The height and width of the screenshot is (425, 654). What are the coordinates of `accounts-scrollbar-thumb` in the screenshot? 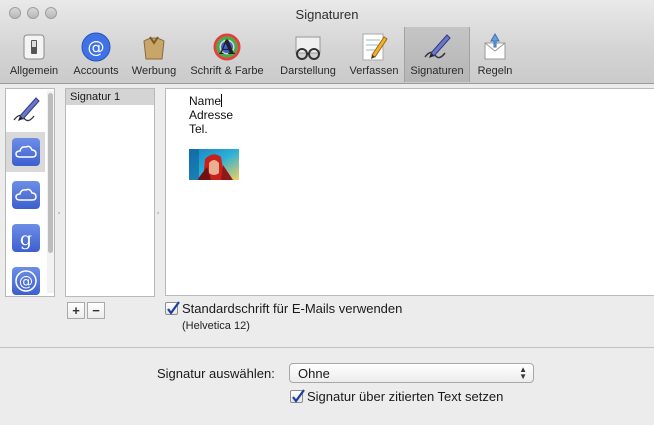 It's located at (50, 173).